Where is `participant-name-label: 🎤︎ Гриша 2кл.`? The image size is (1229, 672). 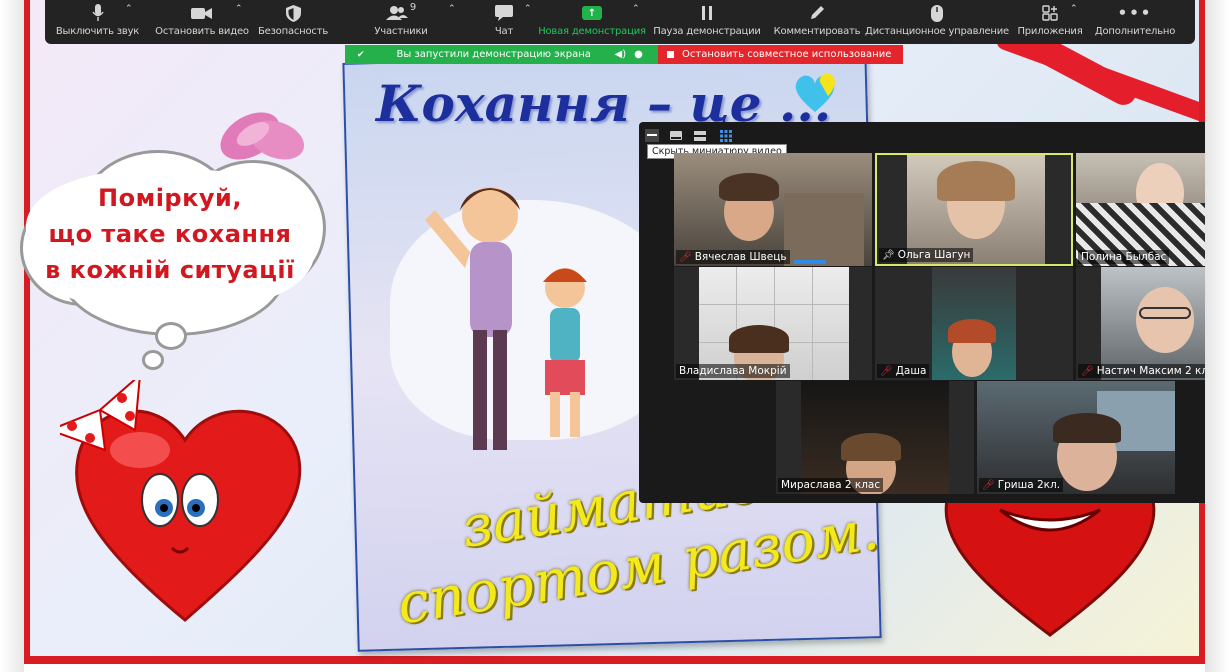
participant-name-label: 🎤︎ Гриша 2кл. is located at coordinates (1021, 485).